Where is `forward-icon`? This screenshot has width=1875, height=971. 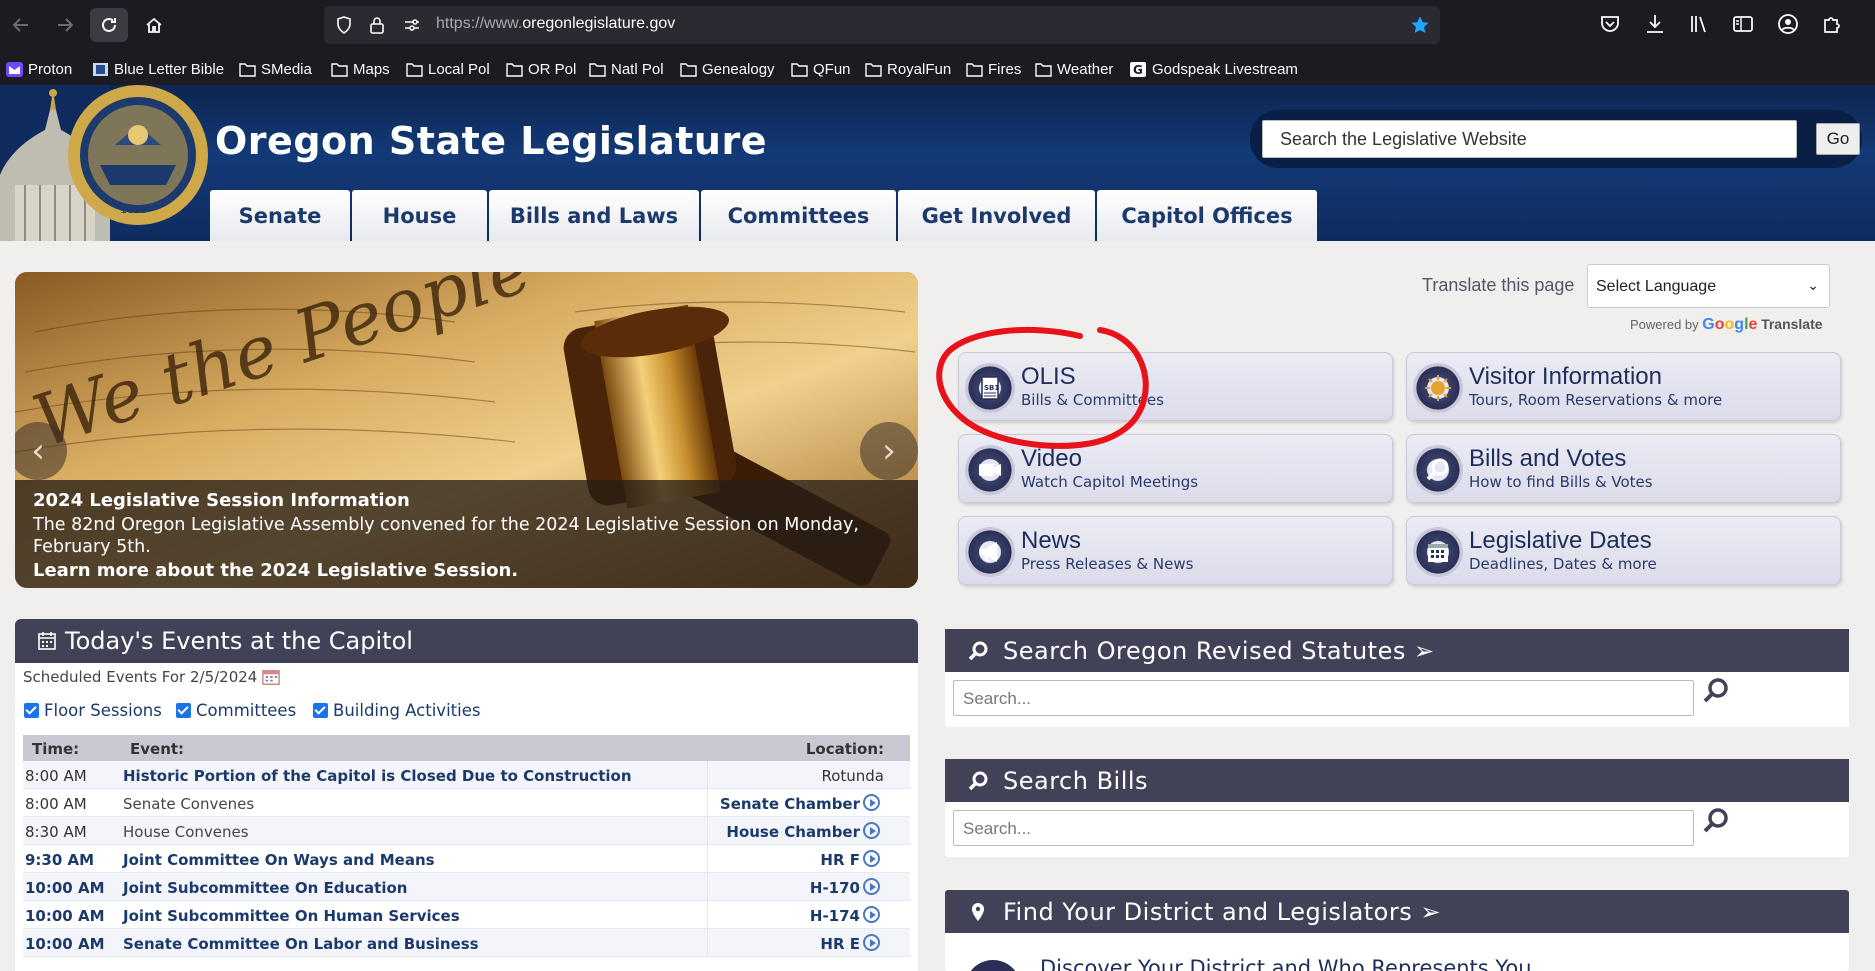
forward-icon is located at coordinates (65, 25).